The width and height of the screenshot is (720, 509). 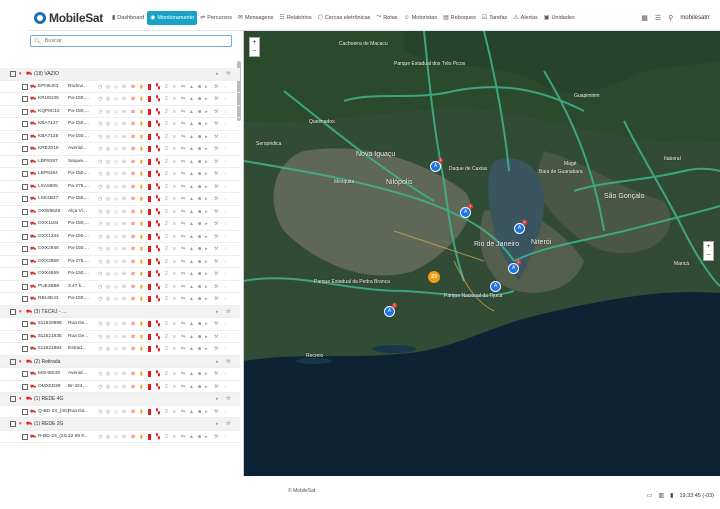 What do you see at coordinates (50, 323) in the screenshot?
I see `vehicle-plate: 511620998` at bounding box center [50, 323].